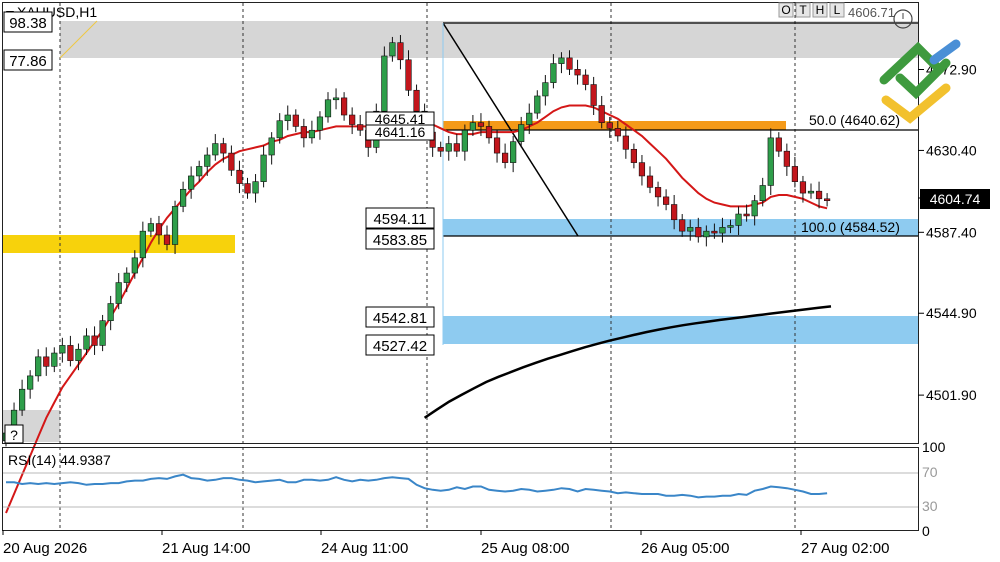 This screenshot has height=562, width=1000. Describe the element at coordinates (685, 548) in the screenshot. I see `time-label-4: 26 Aug 05:00` at that location.